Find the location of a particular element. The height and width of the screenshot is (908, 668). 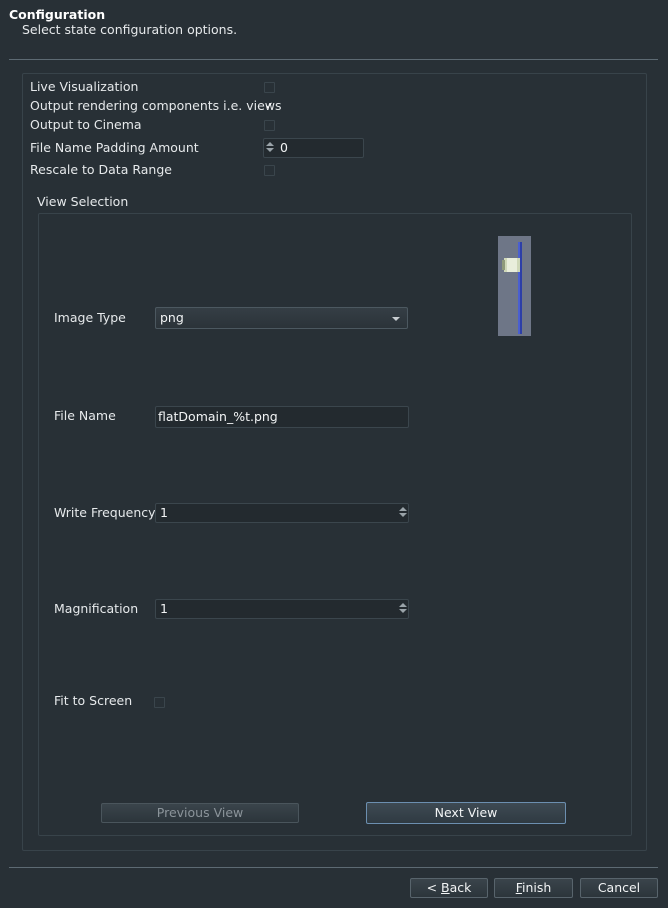

view-preview-icon is located at coordinates (512, 288).